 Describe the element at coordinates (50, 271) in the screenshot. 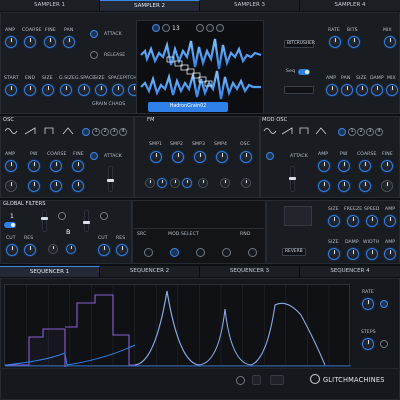

I see `tab-sequencer-1: SEQUENCER 1` at that location.